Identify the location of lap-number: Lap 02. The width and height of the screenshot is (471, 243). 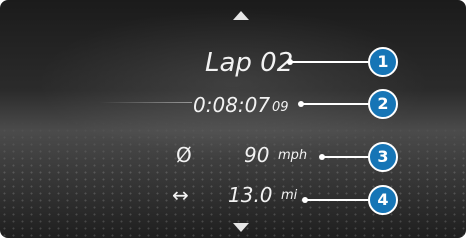
(249, 63).